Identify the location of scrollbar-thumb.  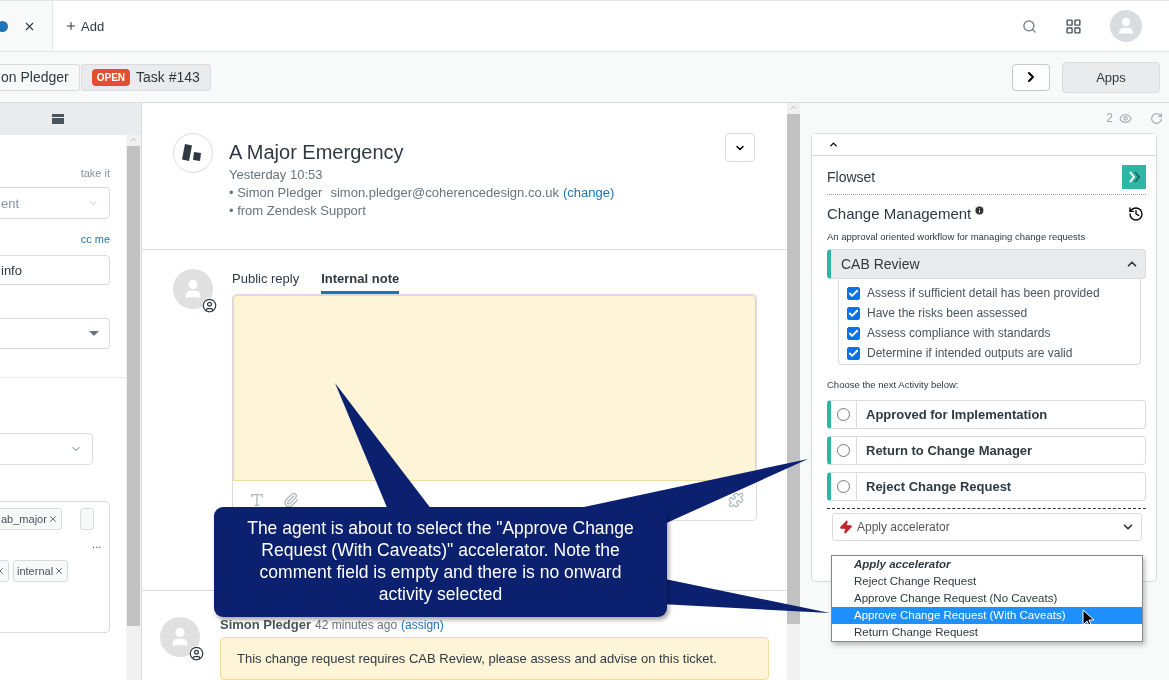
(133, 386).